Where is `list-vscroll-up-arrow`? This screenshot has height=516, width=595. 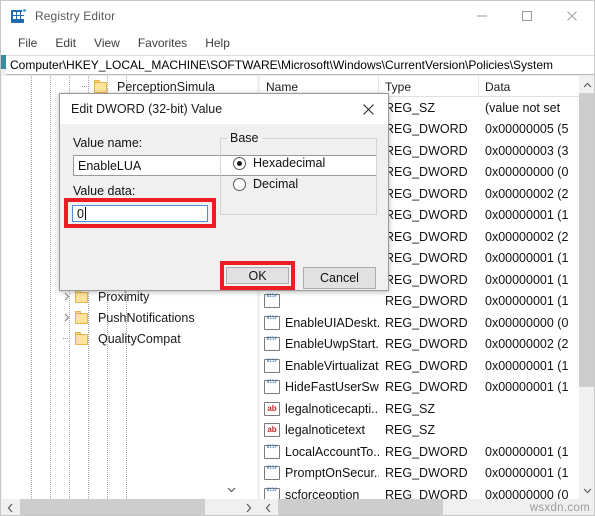
list-vscroll-up-arrow is located at coordinates (586, 84).